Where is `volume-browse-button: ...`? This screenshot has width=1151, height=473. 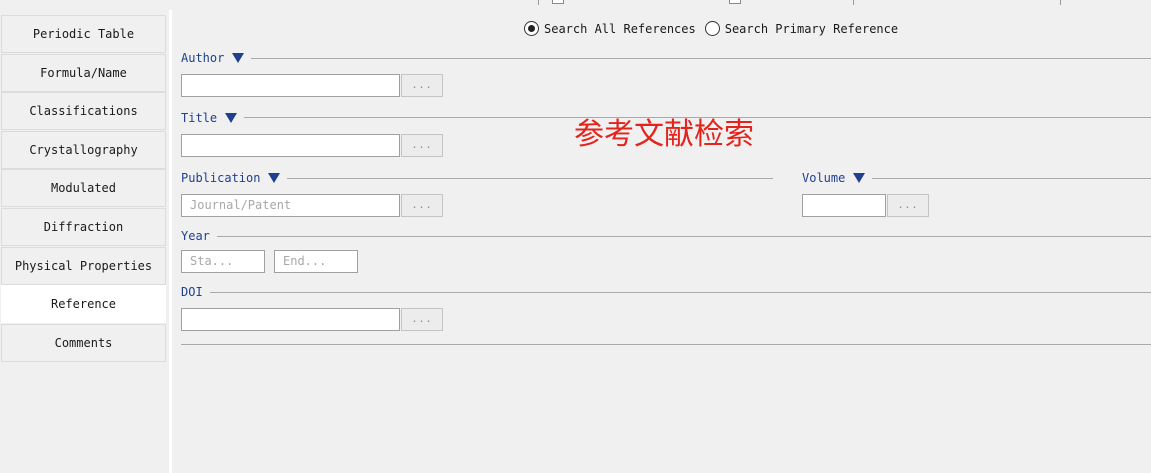
volume-browse-button: ... is located at coordinates (908, 205).